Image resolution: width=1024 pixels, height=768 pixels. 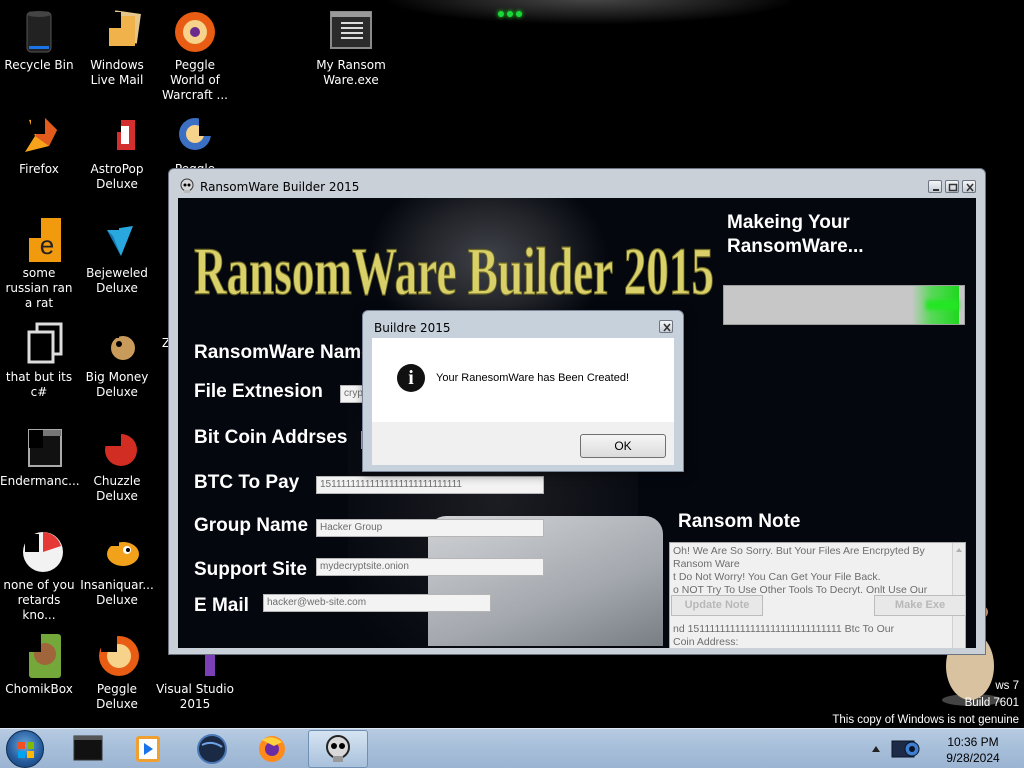 I want to click on windows-start-icon, so click(x=26, y=750).